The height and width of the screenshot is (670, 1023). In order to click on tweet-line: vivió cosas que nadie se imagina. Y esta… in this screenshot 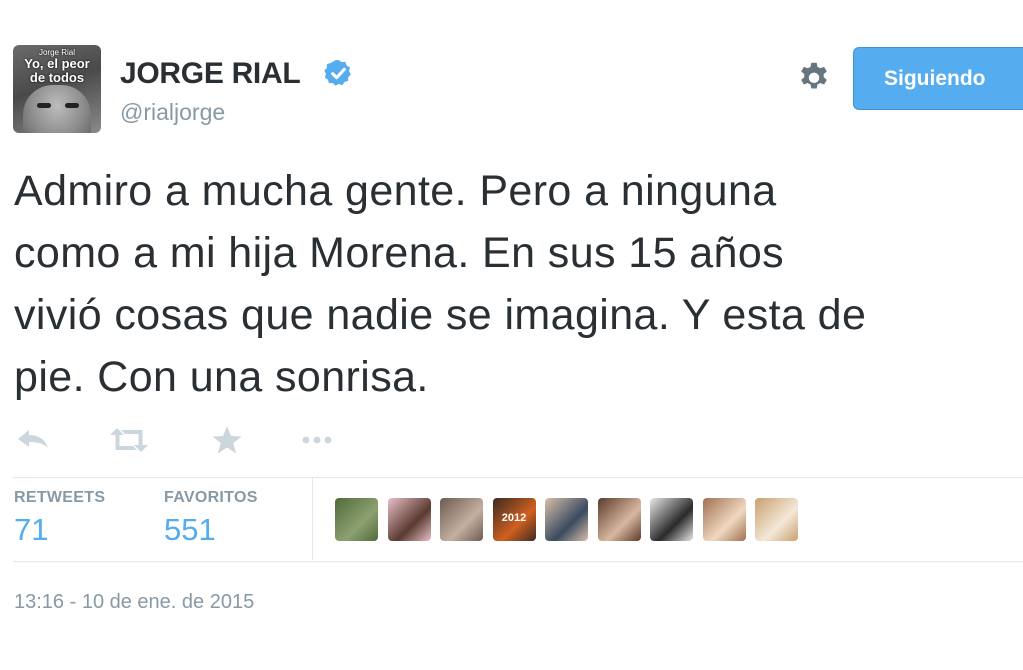, I will do `click(440, 315)`.